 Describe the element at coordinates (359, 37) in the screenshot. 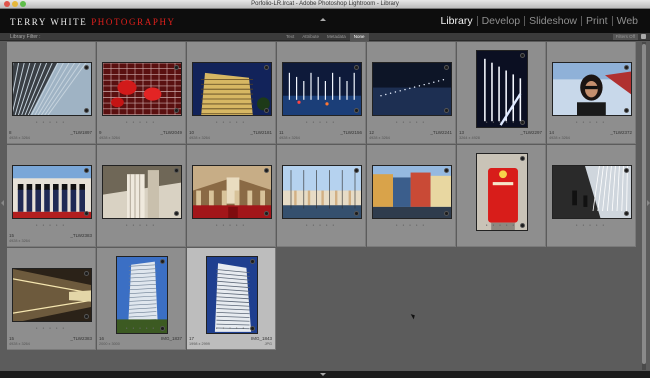

I see `filter-tab-none: None` at that location.